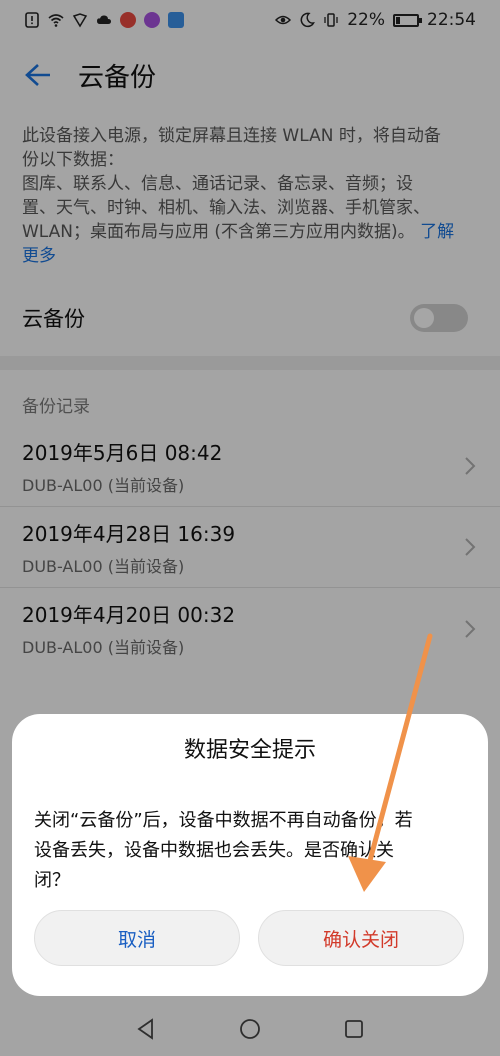 The width and height of the screenshot is (500, 1056). What do you see at coordinates (137, 938) in the screenshot?
I see `cancel-button: 取消` at bounding box center [137, 938].